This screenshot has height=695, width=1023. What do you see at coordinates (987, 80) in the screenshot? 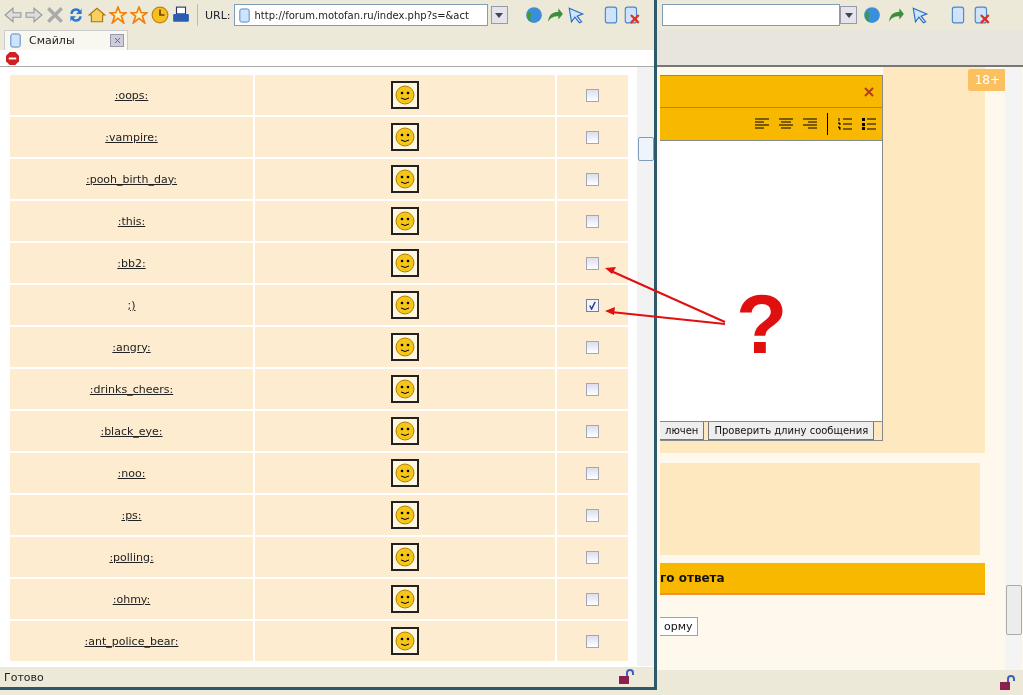
I see `age-badge: 18+` at bounding box center [987, 80].